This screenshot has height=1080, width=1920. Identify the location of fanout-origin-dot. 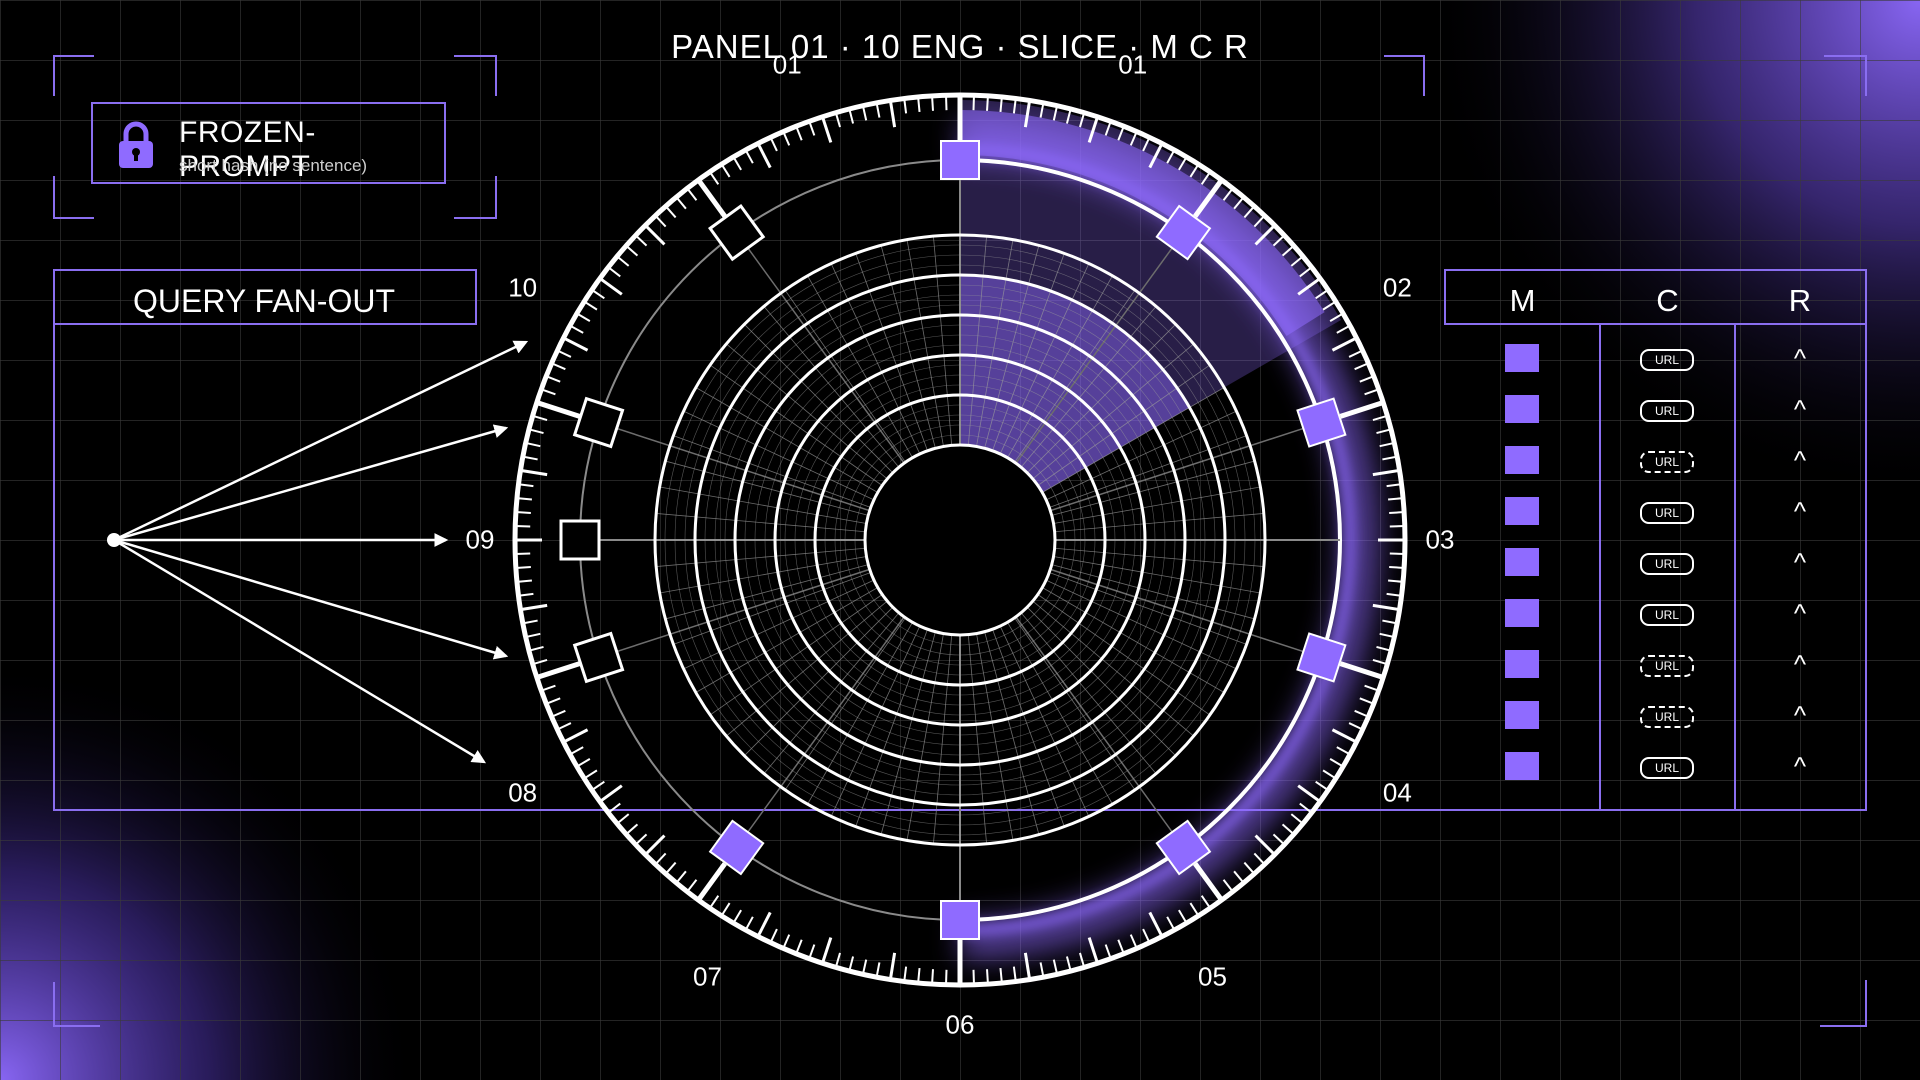
(114, 540).